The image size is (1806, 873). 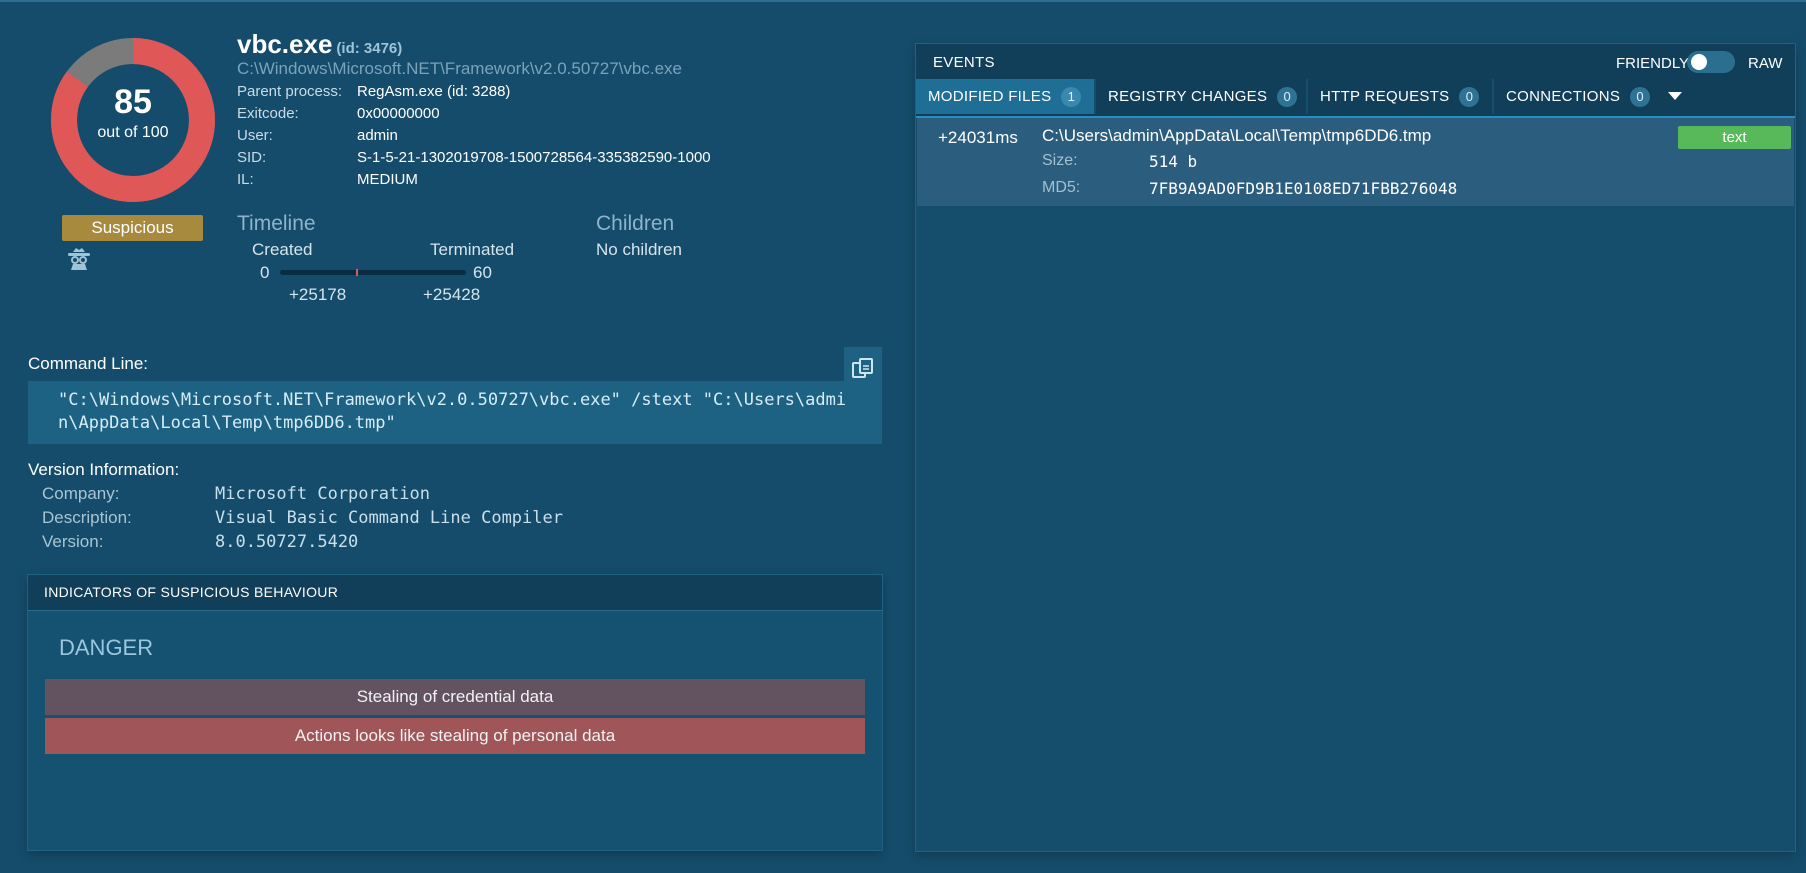 I want to click on info-value: 0x00000000, so click(x=398, y=113).